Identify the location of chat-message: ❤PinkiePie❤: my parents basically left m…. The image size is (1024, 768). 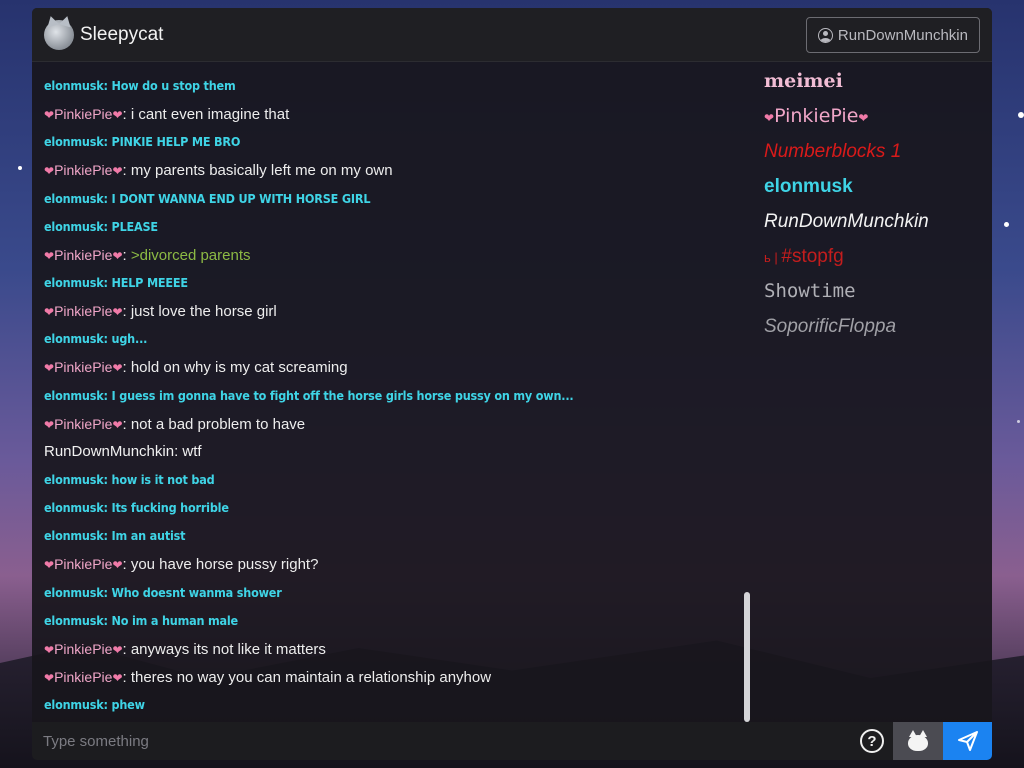
(398, 170).